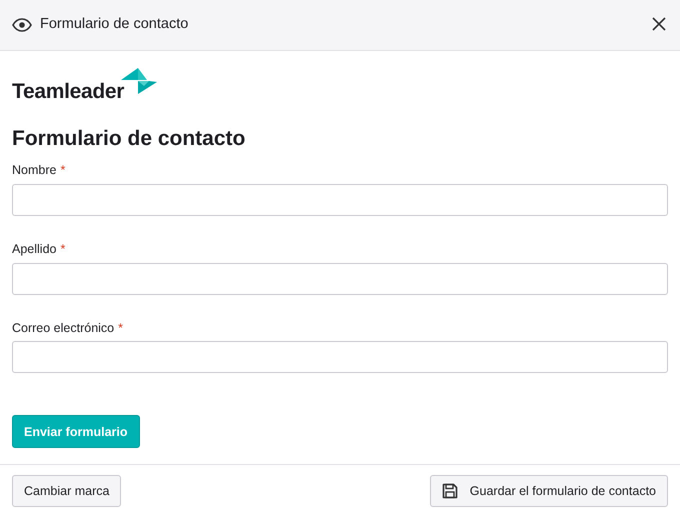 The height and width of the screenshot is (509, 680). Describe the element at coordinates (22, 25) in the screenshot. I see `eye-icon` at that location.